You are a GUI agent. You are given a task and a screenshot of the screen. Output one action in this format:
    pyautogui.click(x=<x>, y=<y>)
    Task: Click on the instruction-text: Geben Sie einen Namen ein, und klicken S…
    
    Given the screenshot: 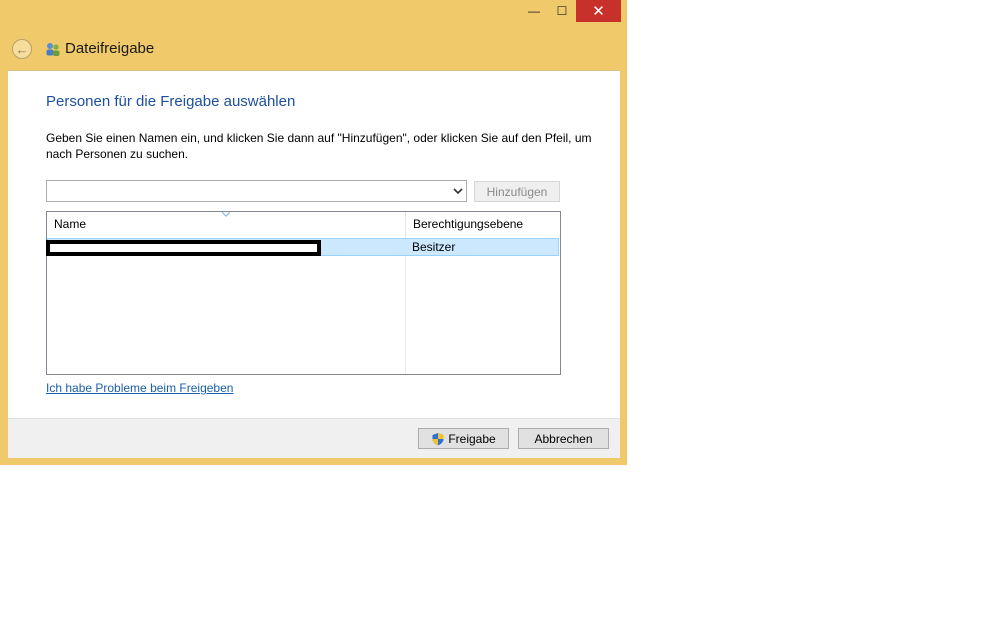 What is the action you would take?
    pyautogui.click(x=319, y=146)
    